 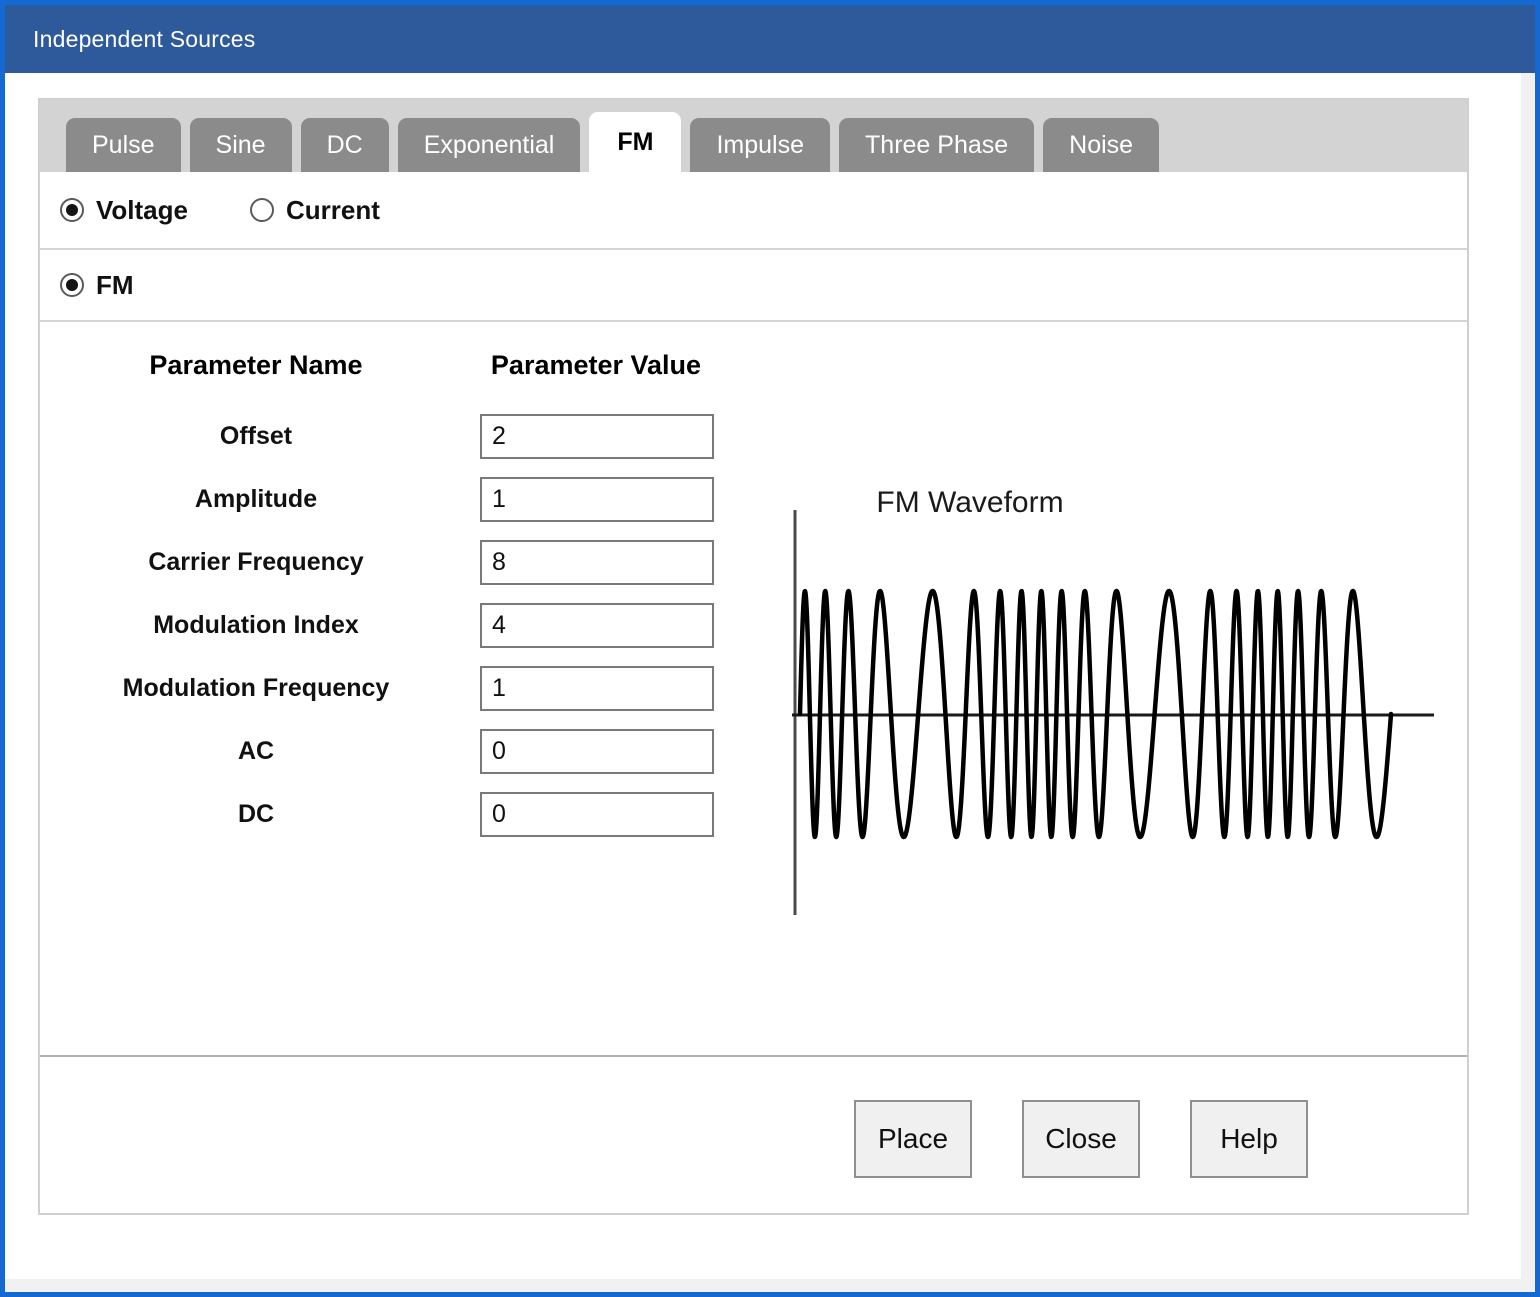 What do you see at coordinates (1249, 1139) in the screenshot?
I see `help-button: Help` at bounding box center [1249, 1139].